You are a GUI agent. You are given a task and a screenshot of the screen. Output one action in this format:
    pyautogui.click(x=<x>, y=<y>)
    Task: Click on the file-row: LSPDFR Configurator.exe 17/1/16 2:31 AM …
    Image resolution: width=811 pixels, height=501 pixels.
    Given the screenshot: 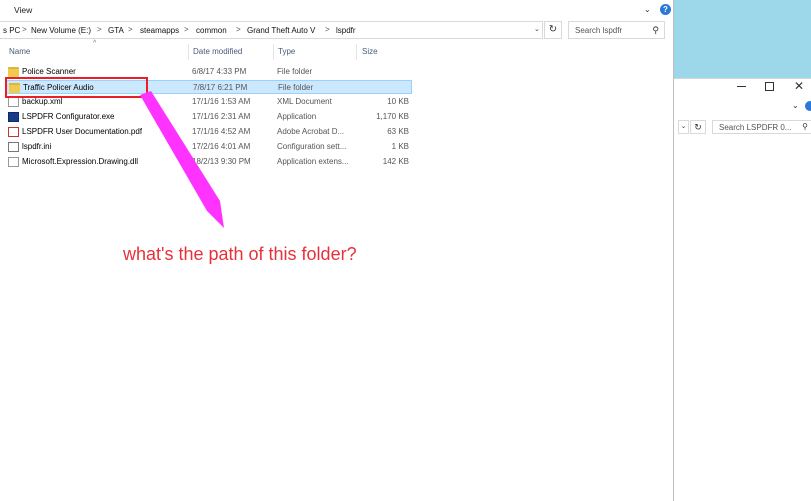 What is the action you would take?
    pyautogui.click(x=209, y=117)
    